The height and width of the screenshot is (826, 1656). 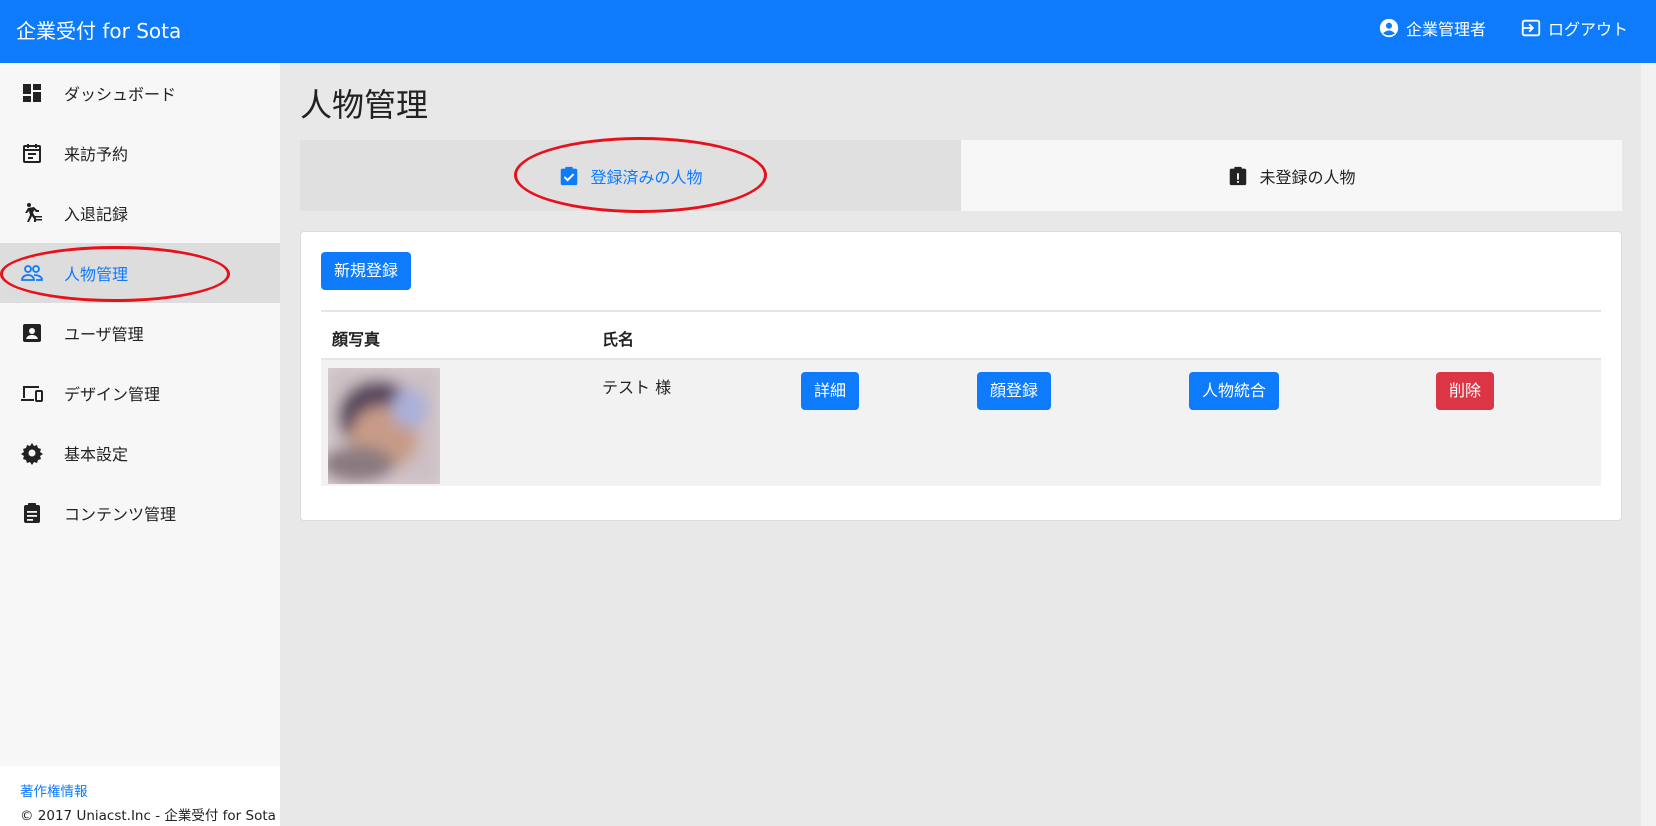 I want to click on sidebar-item-person-management: 人物管理, so click(x=140, y=273).